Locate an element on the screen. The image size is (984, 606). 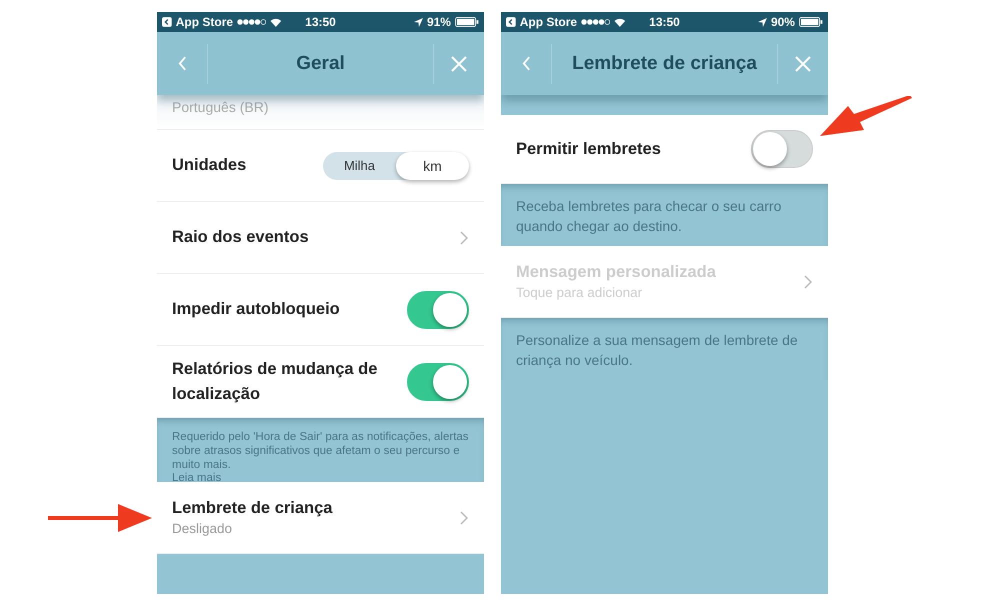
row-label: Relatórios de mudança de localização is located at coordinates (275, 381).